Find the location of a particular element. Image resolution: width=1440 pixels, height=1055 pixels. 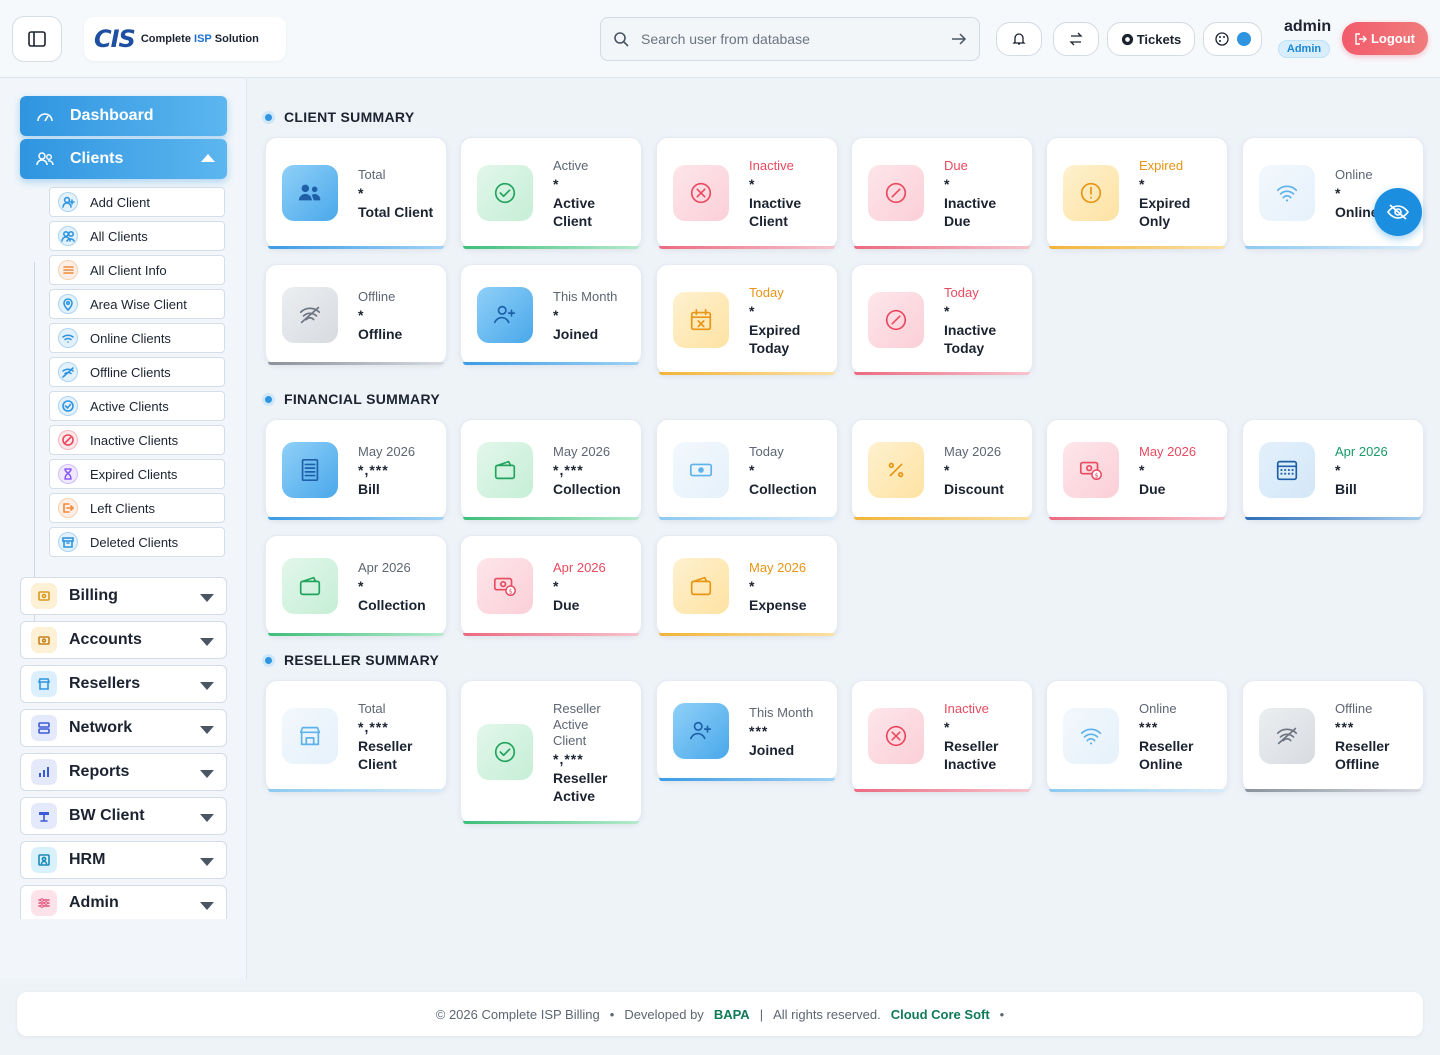

stat-value: *,*** is located at coordinates (568, 470).